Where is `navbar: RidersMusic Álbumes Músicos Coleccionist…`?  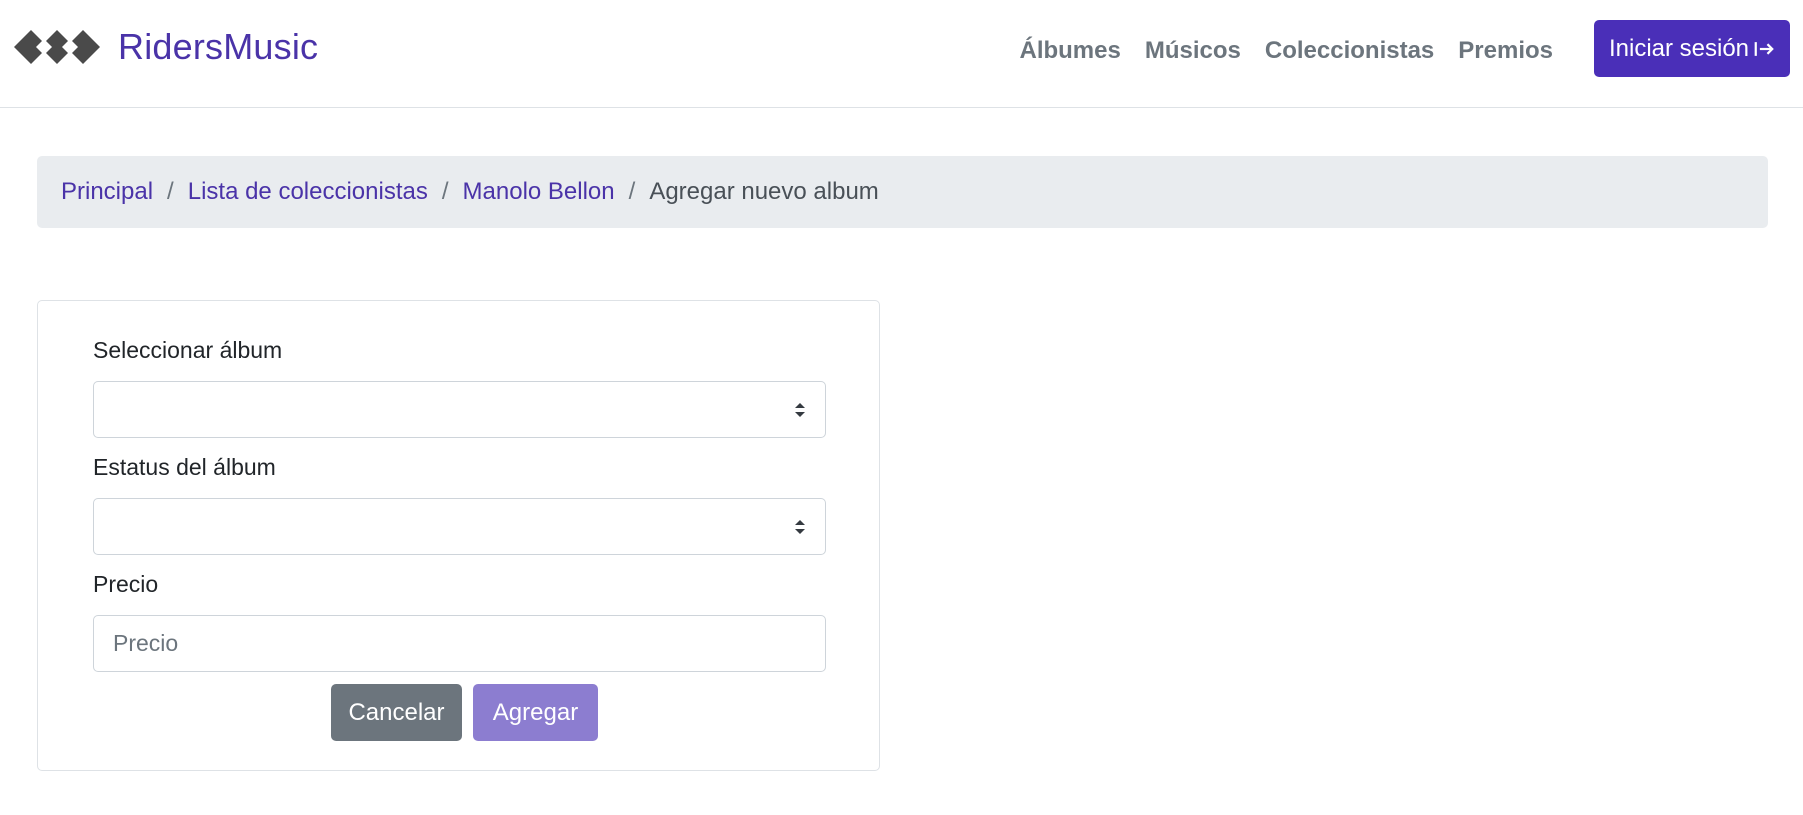 navbar: RidersMusic Álbumes Músicos Coleccionist… is located at coordinates (901, 54).